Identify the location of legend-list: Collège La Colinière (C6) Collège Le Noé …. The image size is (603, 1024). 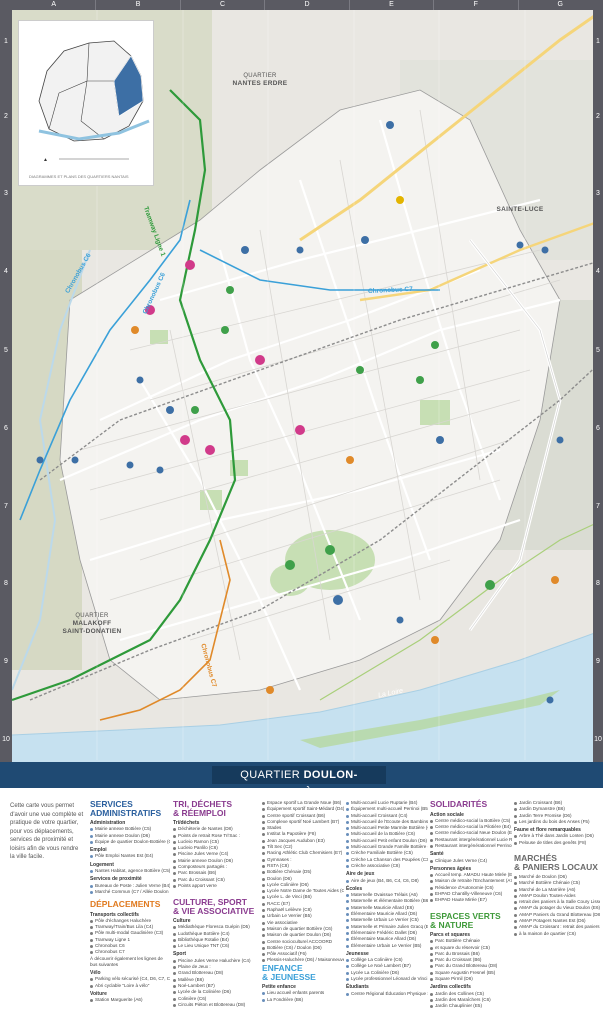
(387, 969).